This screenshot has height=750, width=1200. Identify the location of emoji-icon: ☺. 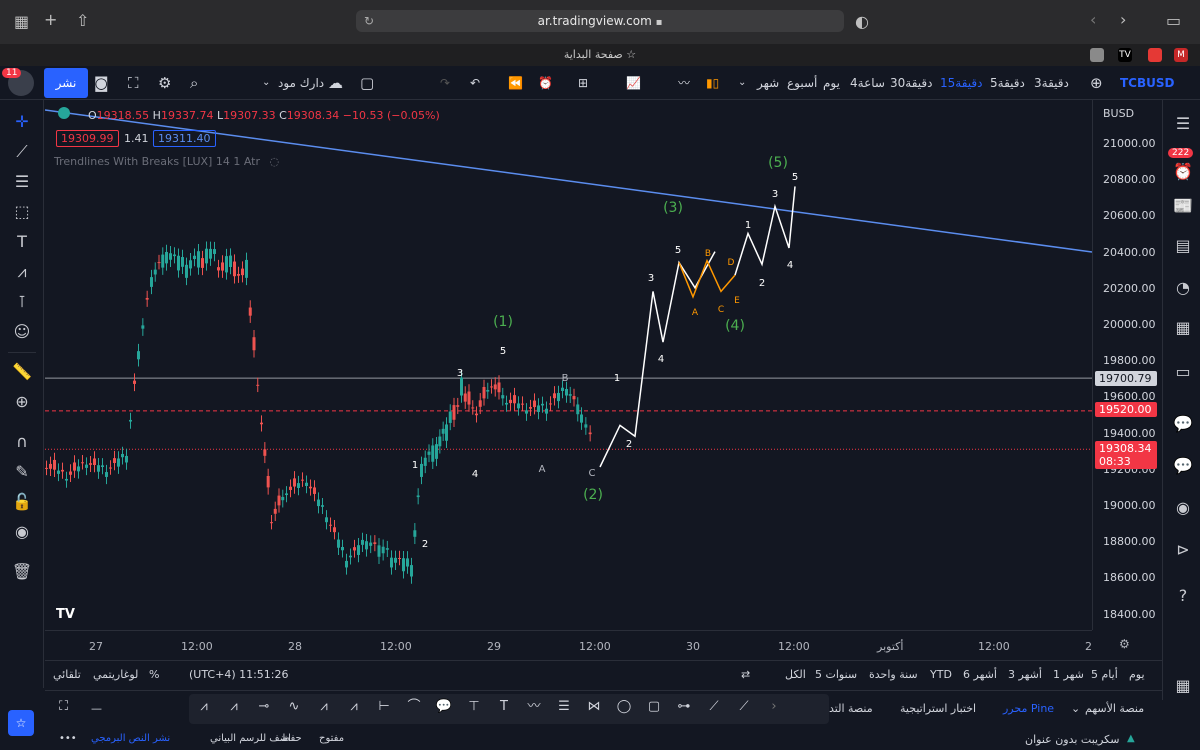
(22, 331).